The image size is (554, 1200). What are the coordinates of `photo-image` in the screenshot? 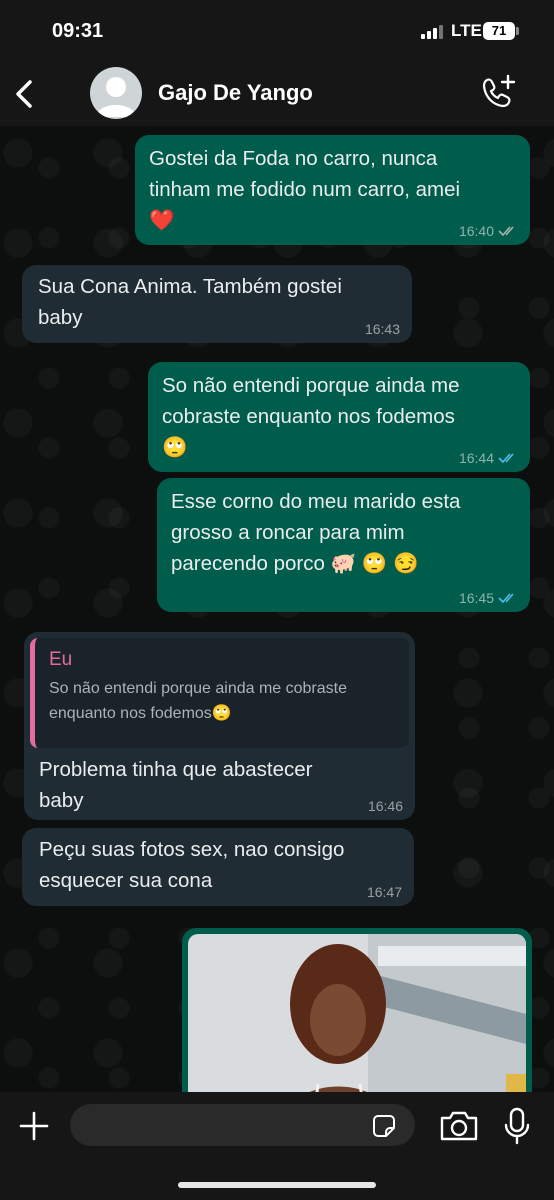 It's located at (357, 1013).